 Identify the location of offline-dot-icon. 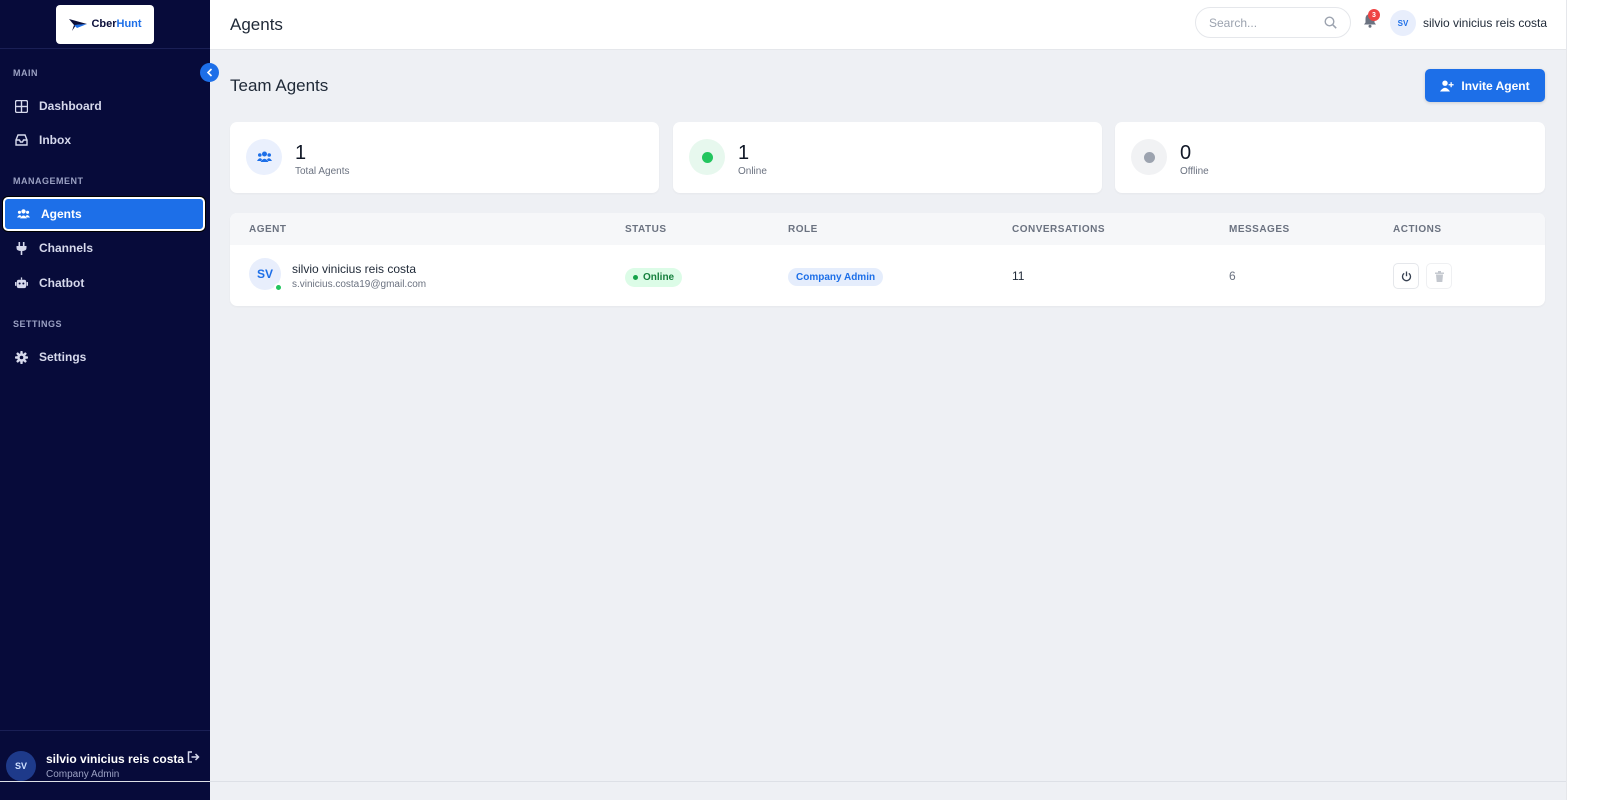
(1149, 157).